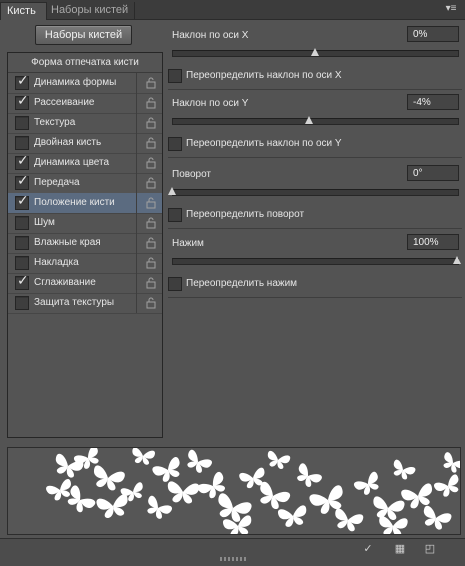 The height and width of the screenshot is (566, 465). I want to click on rotation-label: Поворот, so click(191, 174).